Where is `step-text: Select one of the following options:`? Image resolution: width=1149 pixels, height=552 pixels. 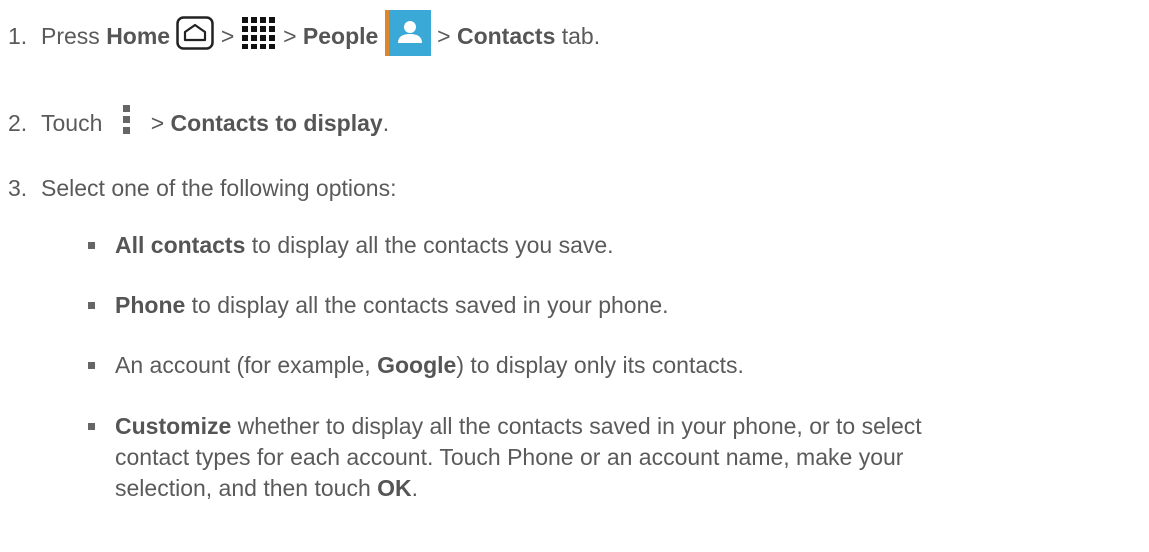 step-text: Select one of the following options: is located at coordinates (219, 188).